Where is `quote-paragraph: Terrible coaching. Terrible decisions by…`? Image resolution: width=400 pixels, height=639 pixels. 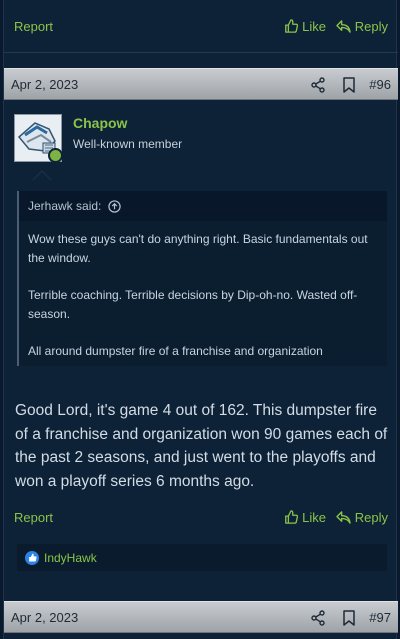 quote-paragraph: Terrible coaching. Terrible decisions by… is located at coordinates (193, 304).